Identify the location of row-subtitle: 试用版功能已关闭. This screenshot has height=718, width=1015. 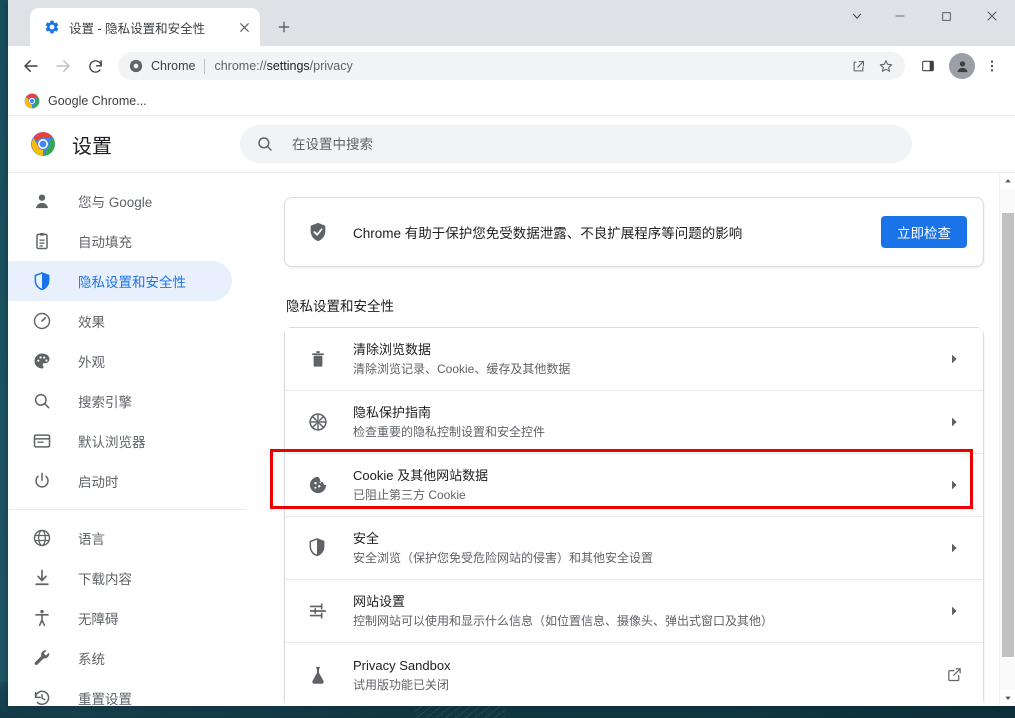
(401, 684).